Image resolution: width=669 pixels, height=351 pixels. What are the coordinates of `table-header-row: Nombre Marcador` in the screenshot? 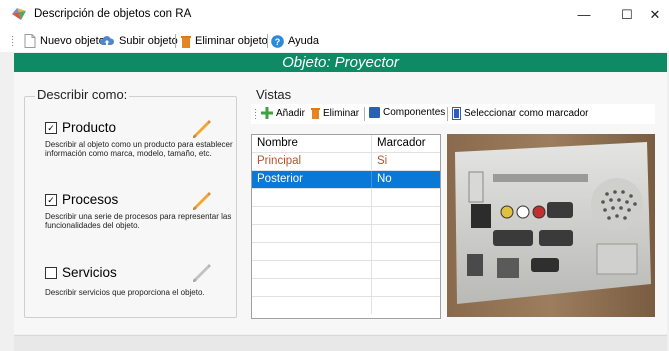 It's located at (346, 144).